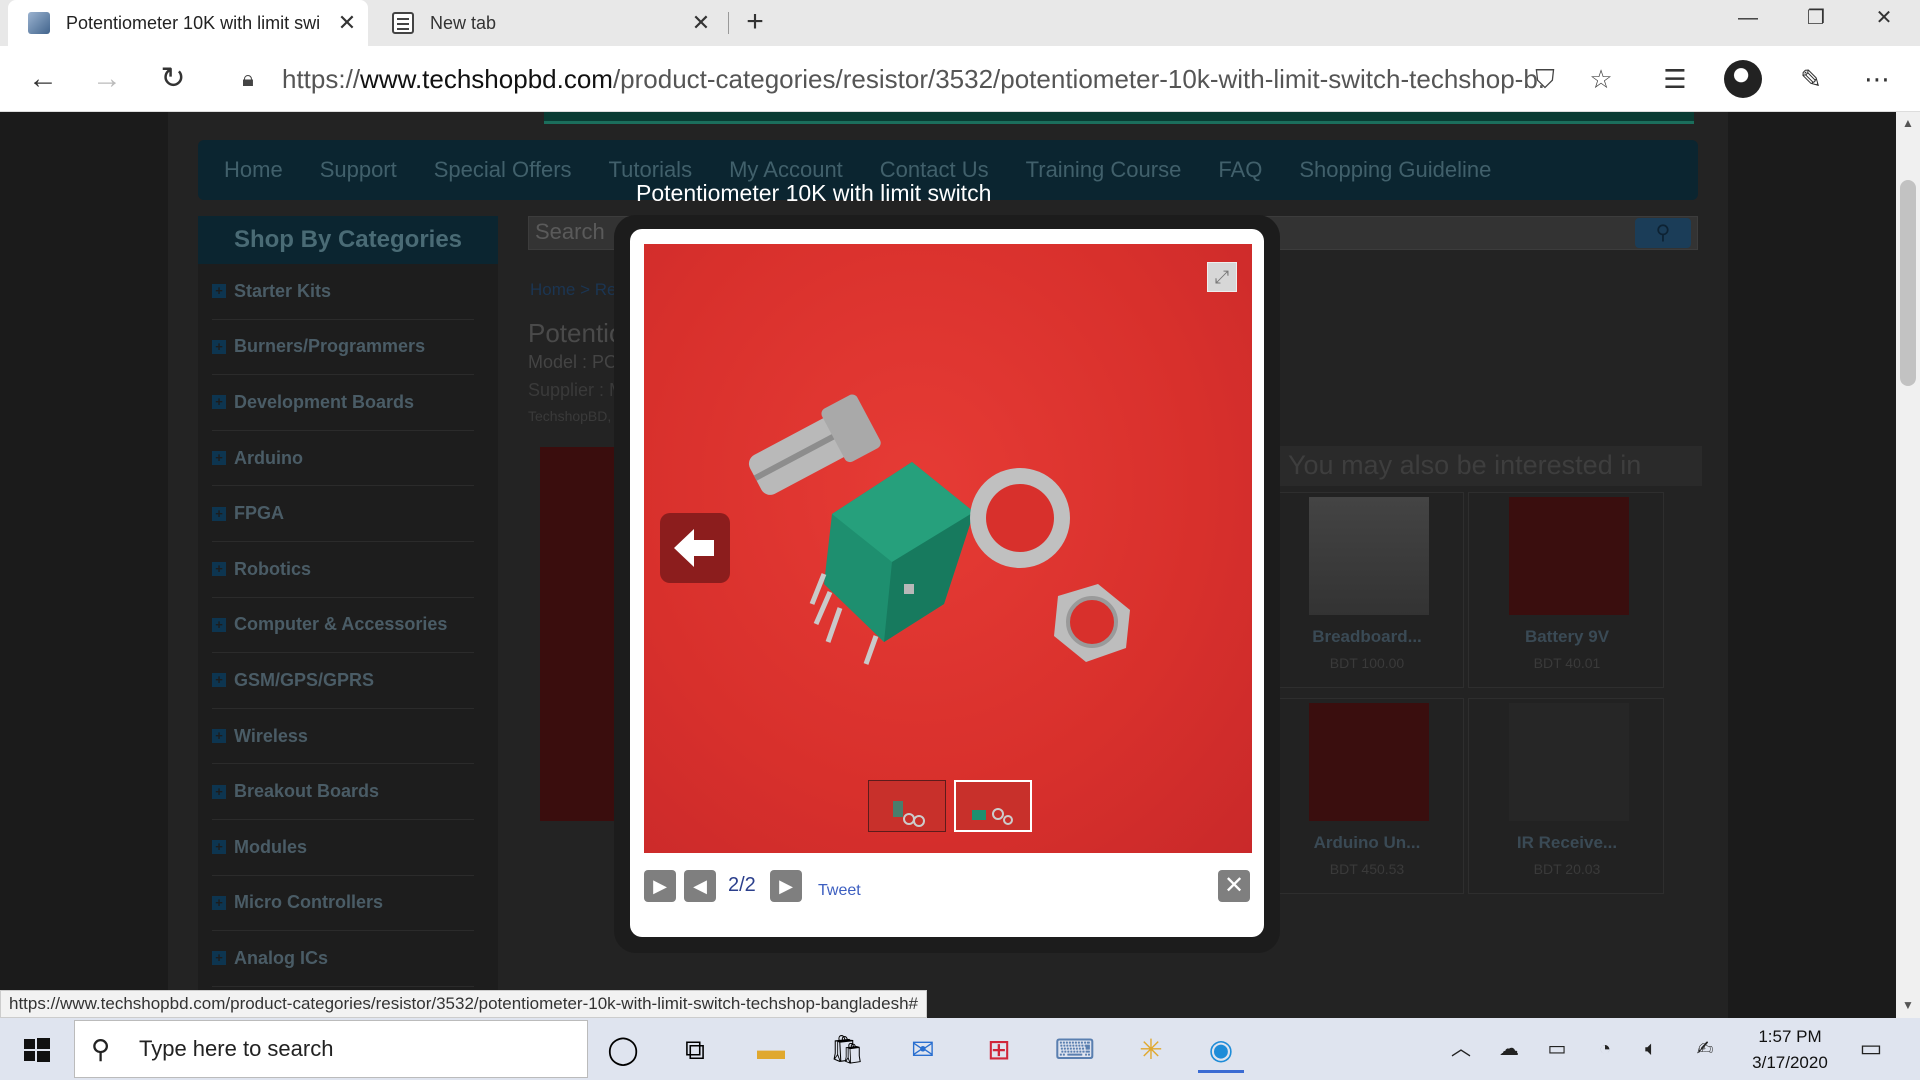  I want to click on refresh-icon: ↻, so click(173, 79).